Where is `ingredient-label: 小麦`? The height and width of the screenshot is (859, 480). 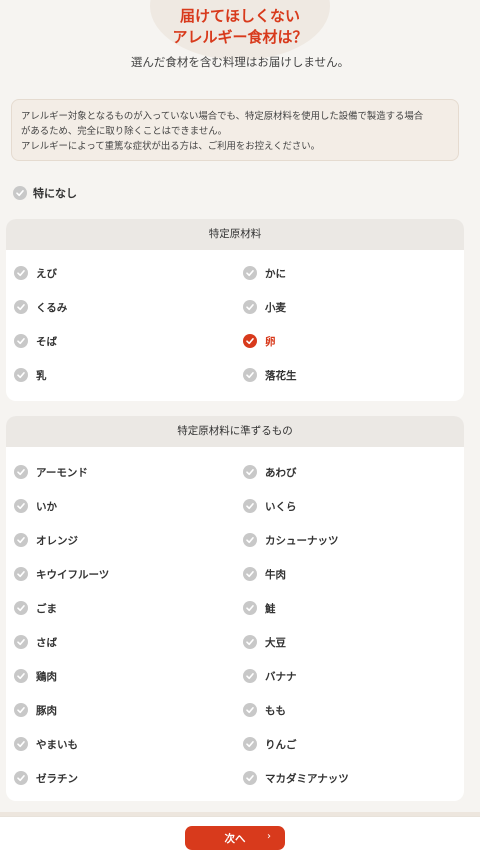 ingredient-label: 小麦 is located at coordinates (275, 307).